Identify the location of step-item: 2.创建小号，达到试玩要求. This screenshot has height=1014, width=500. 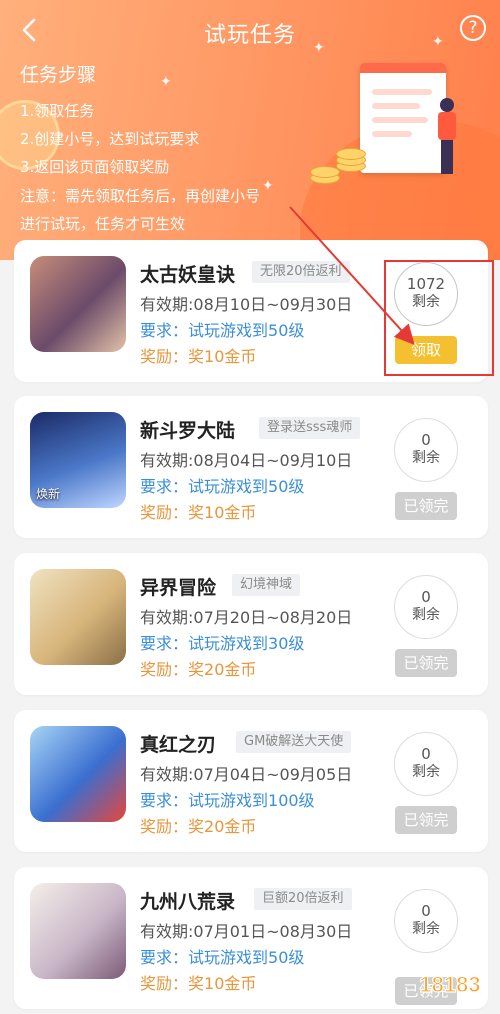
(110, 139).